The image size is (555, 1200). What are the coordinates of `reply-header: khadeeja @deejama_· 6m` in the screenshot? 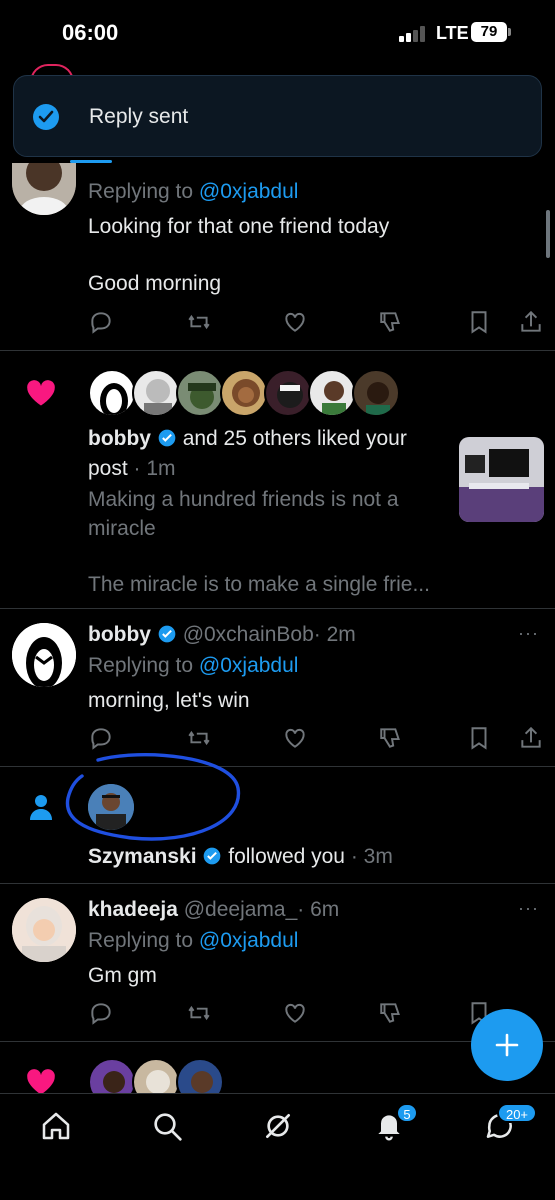 It's located at (213, 910).